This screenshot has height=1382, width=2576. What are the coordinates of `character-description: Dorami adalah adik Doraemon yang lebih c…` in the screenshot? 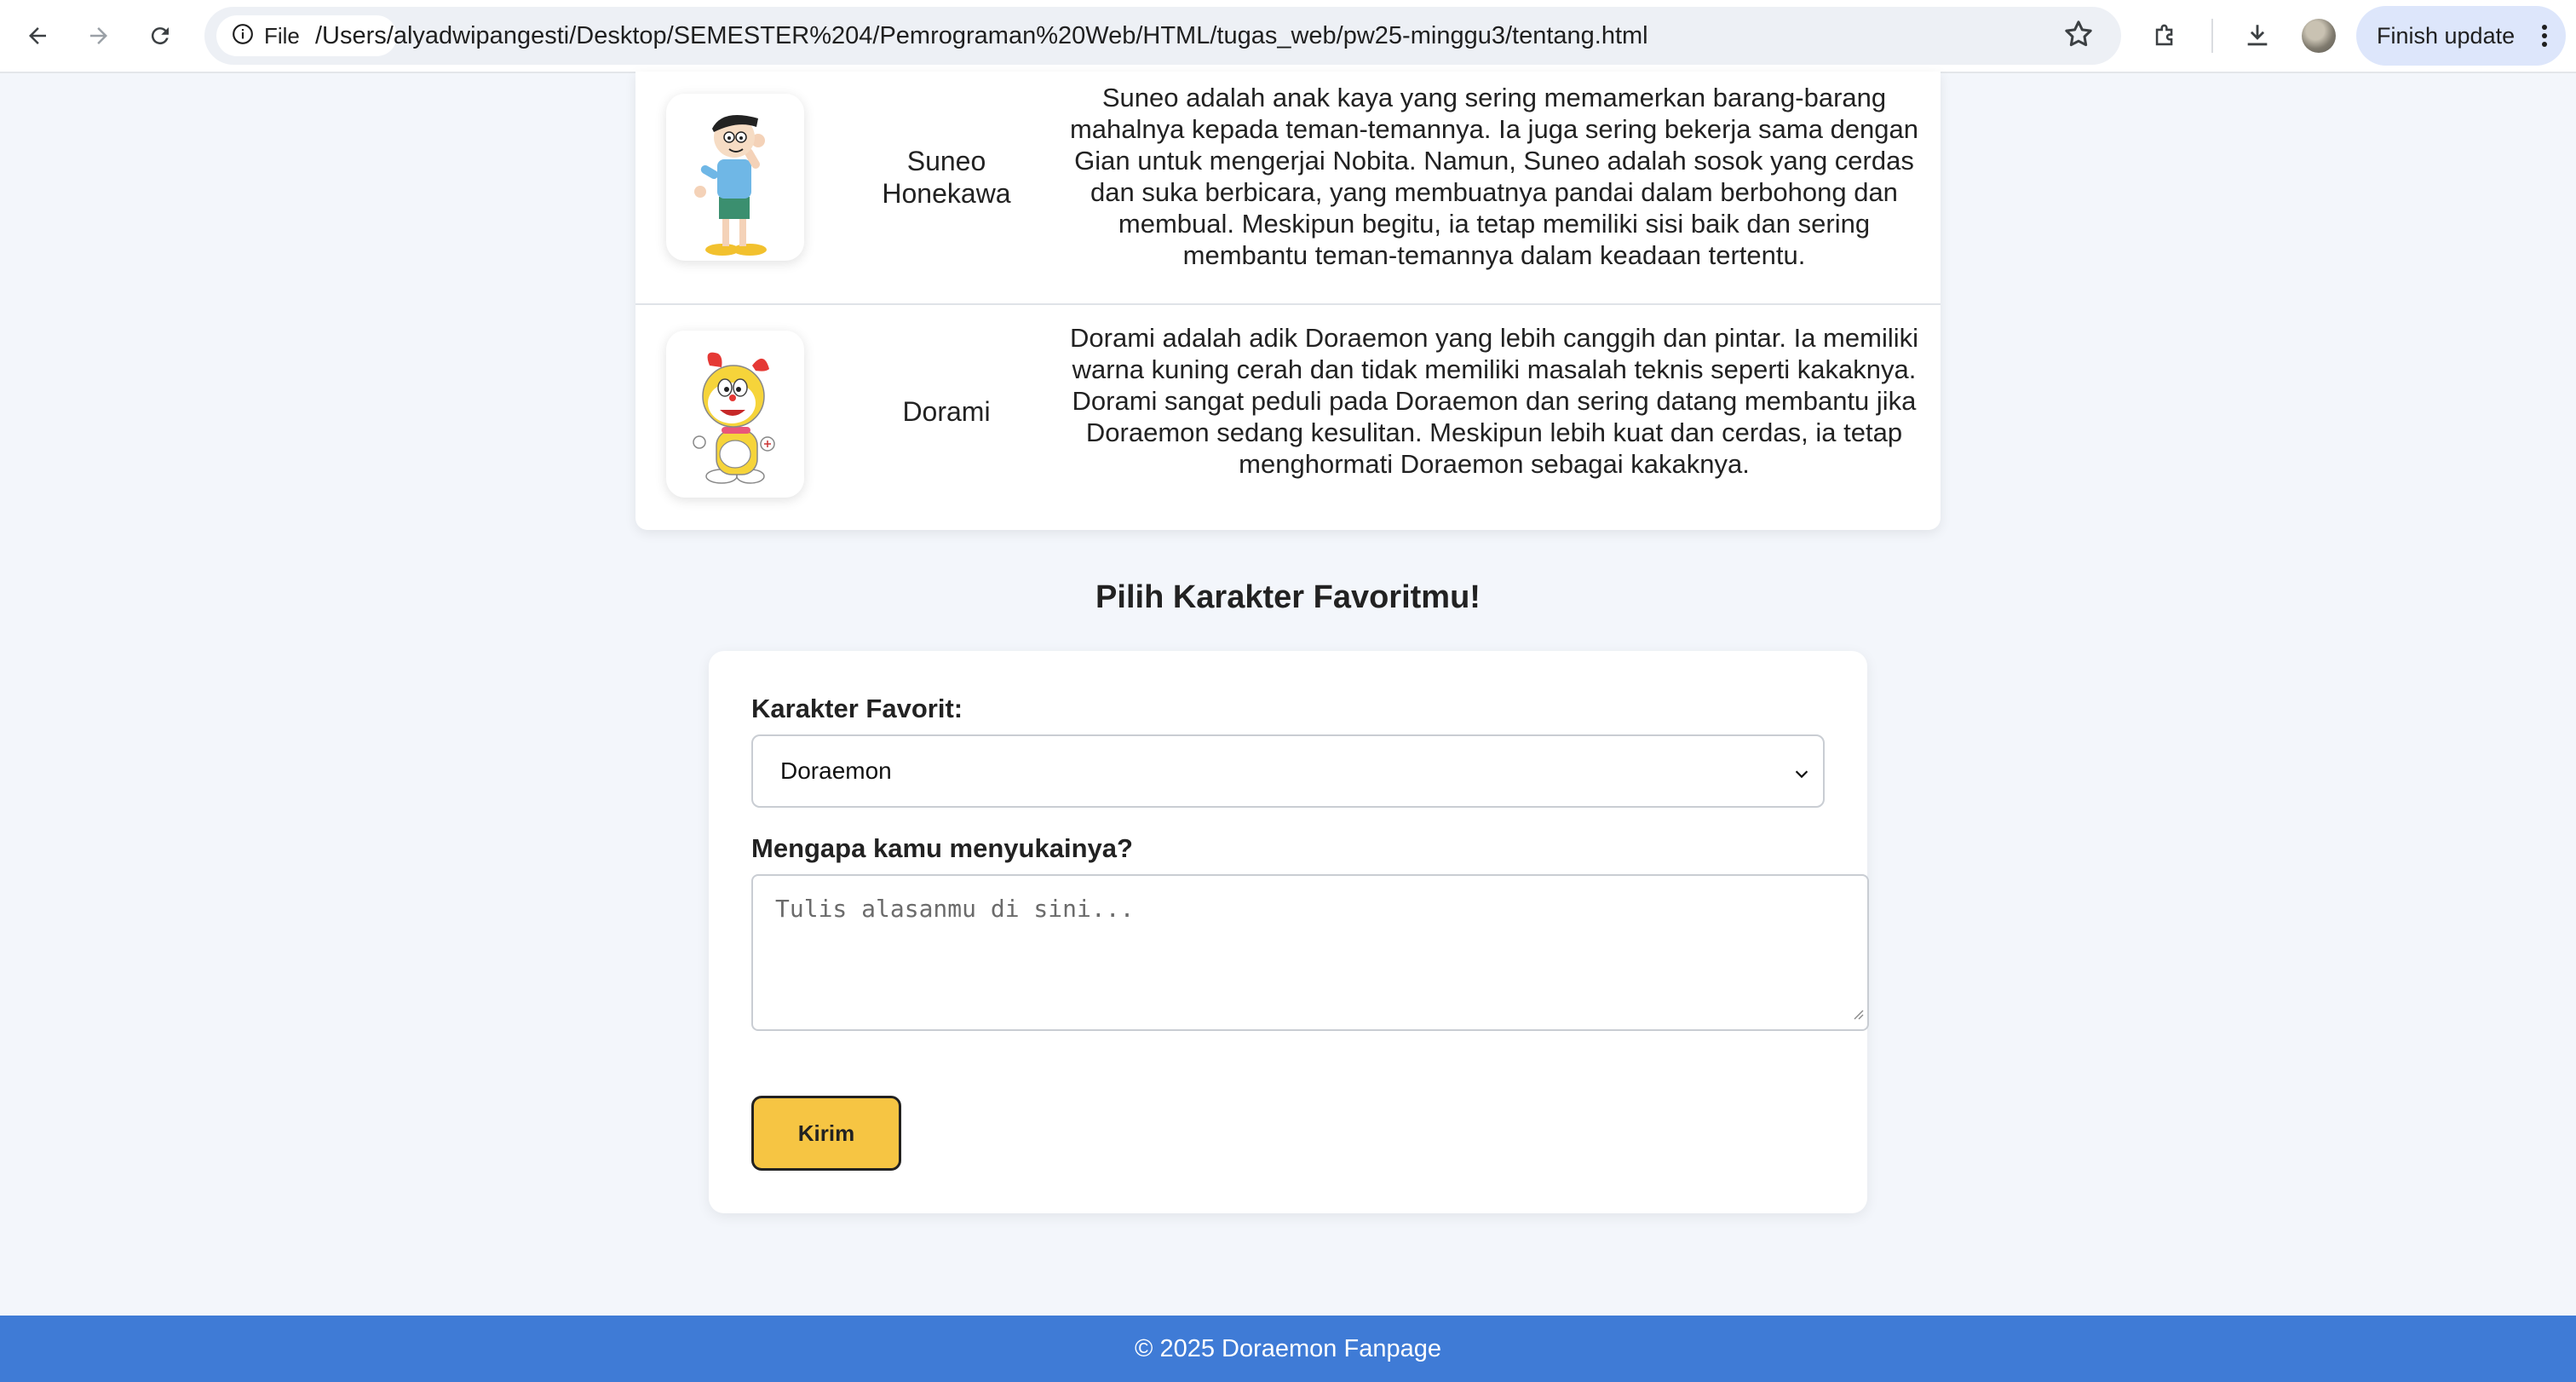 It's located at (1494, 401).